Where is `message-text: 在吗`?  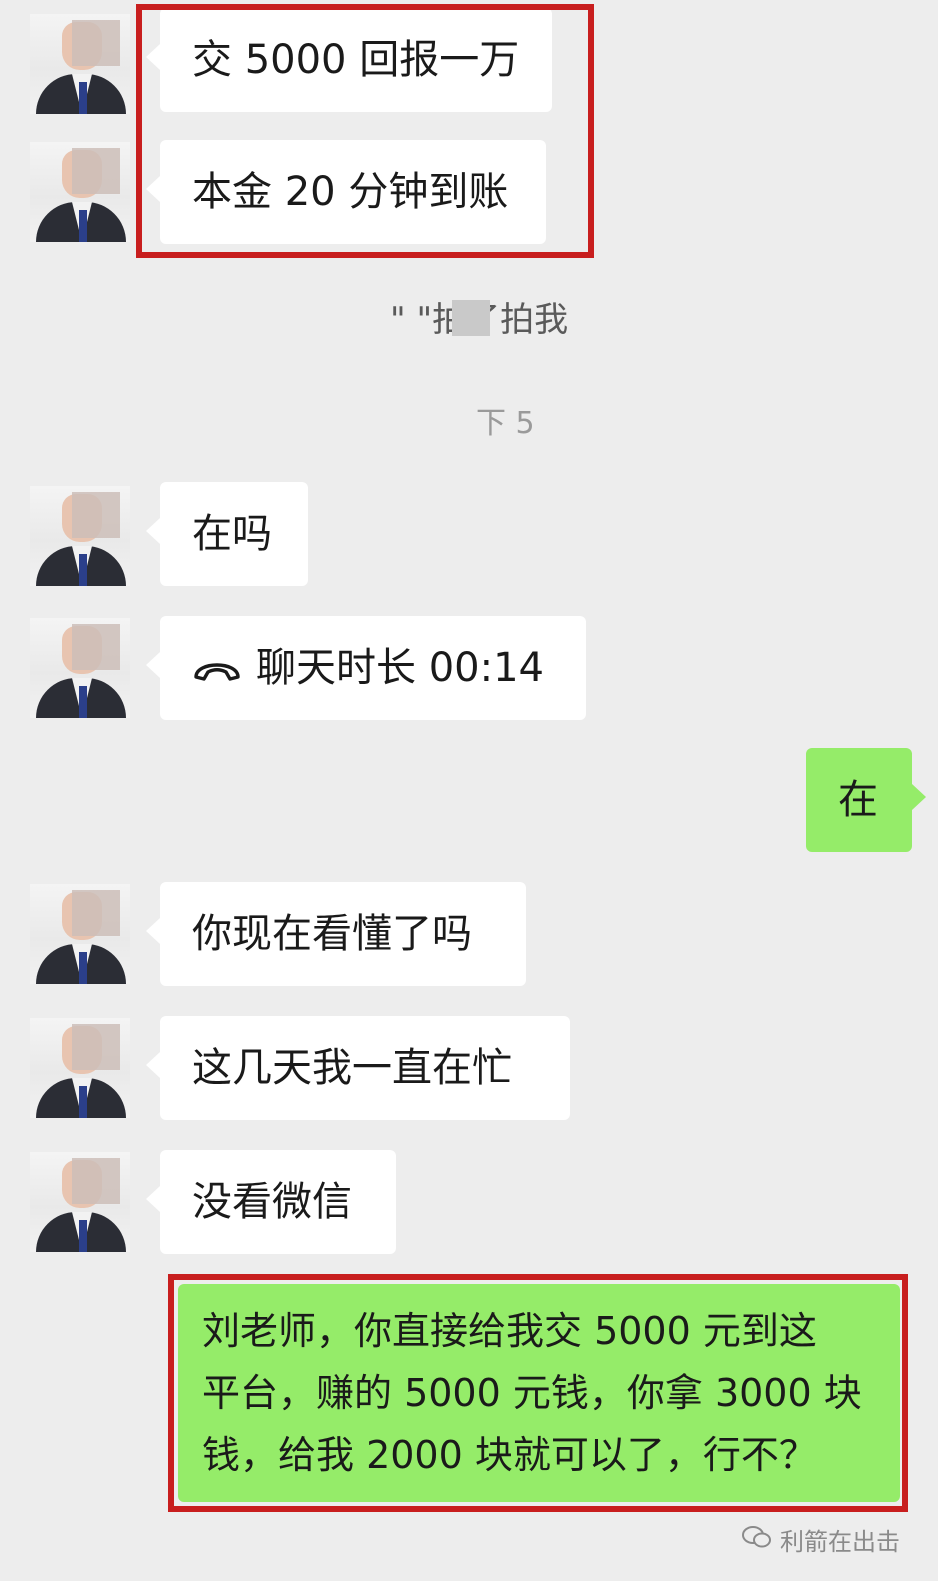
message-text: 在吗 is located at coordinates (232, 534).